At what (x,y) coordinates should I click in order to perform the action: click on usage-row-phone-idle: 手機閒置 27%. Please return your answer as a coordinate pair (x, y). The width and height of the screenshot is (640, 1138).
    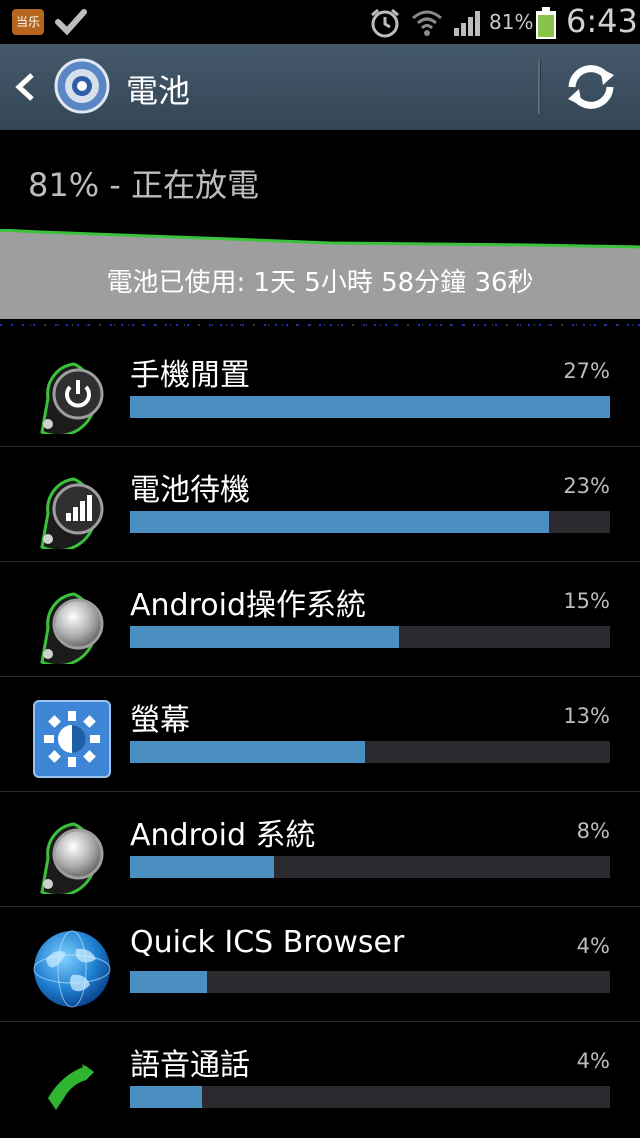
    Looking at the image, I should click on (320, 389).